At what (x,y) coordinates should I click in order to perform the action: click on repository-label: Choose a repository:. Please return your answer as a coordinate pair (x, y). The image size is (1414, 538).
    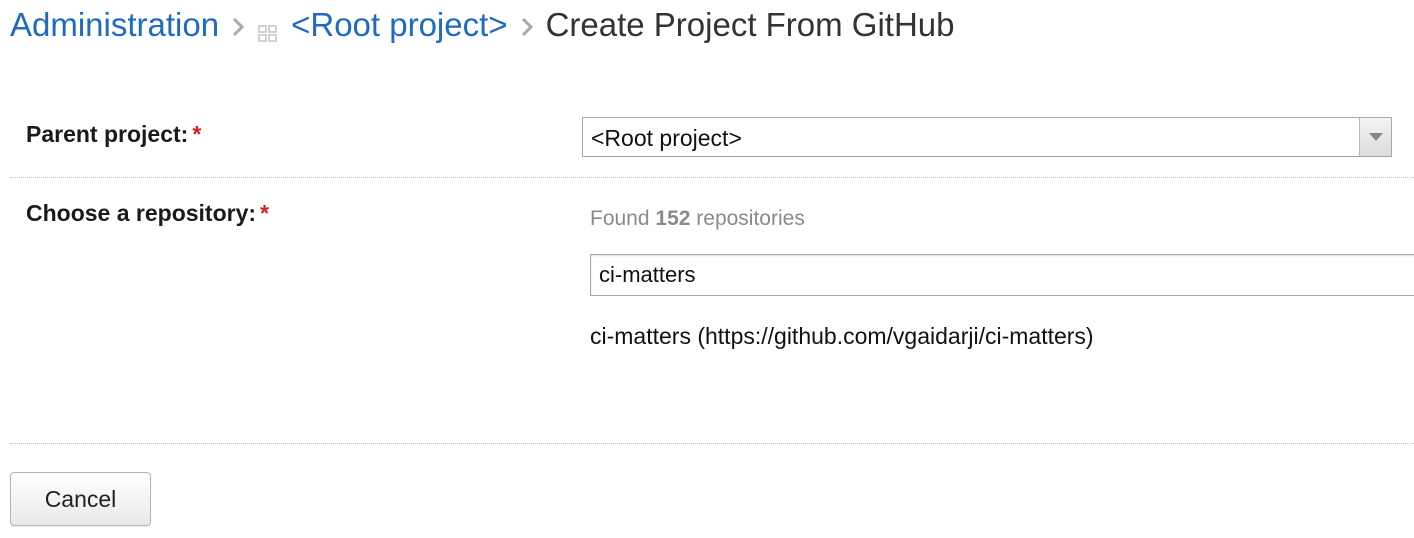
    Looking at the image, I should click on (141, 213).